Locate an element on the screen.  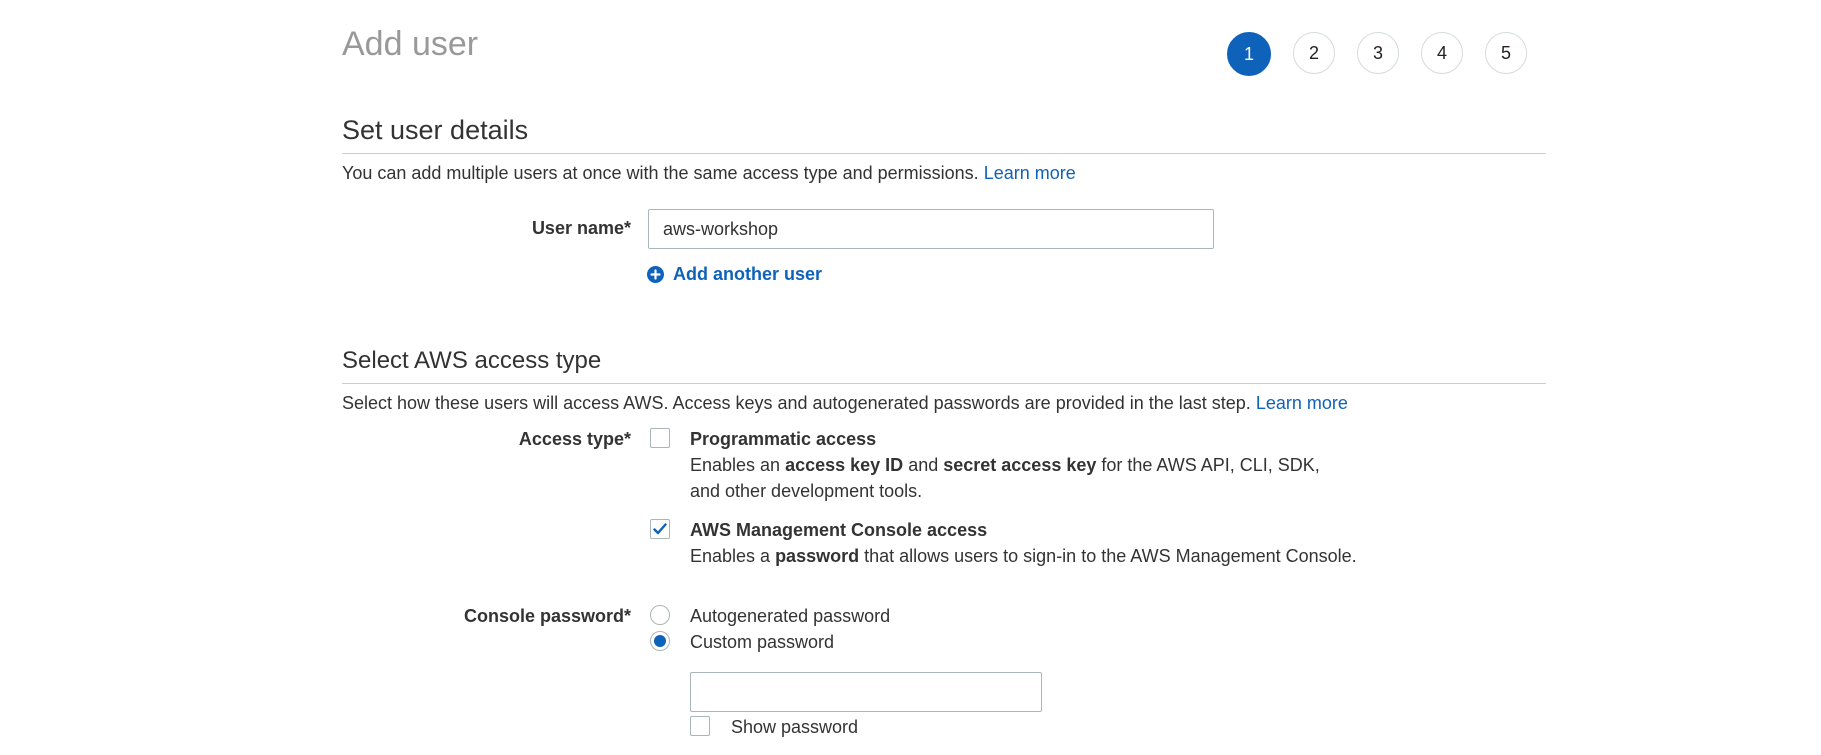
custom-password-radio is located at coordinates (660, 641).